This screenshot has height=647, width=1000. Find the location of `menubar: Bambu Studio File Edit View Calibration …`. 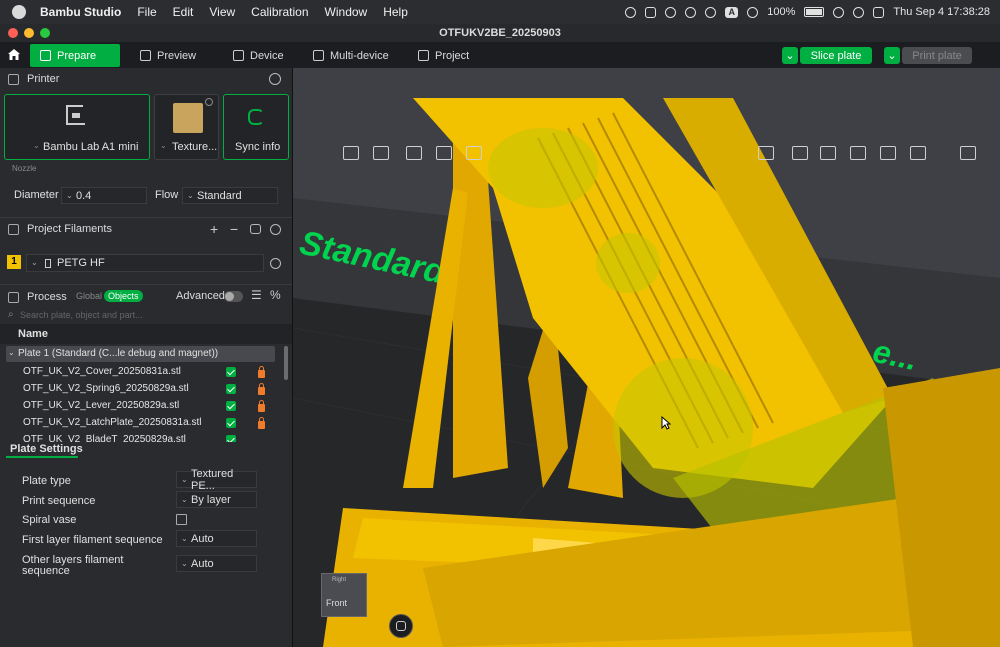

menubar: Bambu Studio File Edit View Calibration … is located at coordinates (500, 12).